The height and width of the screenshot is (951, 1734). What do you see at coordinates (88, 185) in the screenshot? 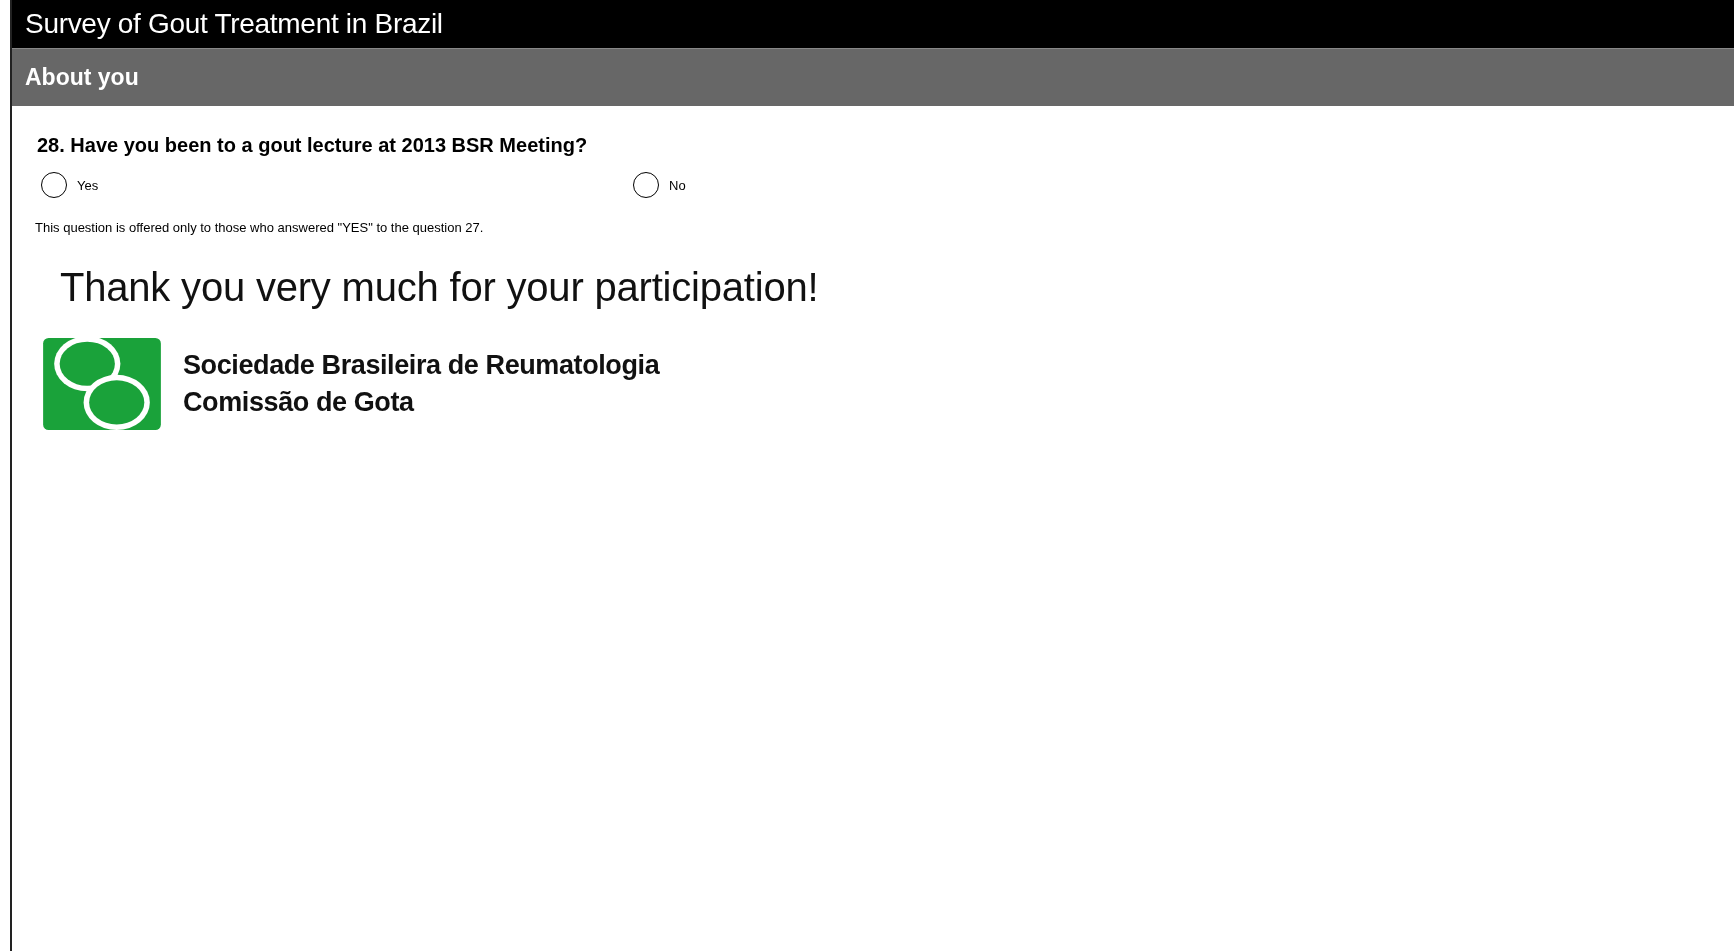
I see `option-label: Yes` at bounding box center [88, 185].